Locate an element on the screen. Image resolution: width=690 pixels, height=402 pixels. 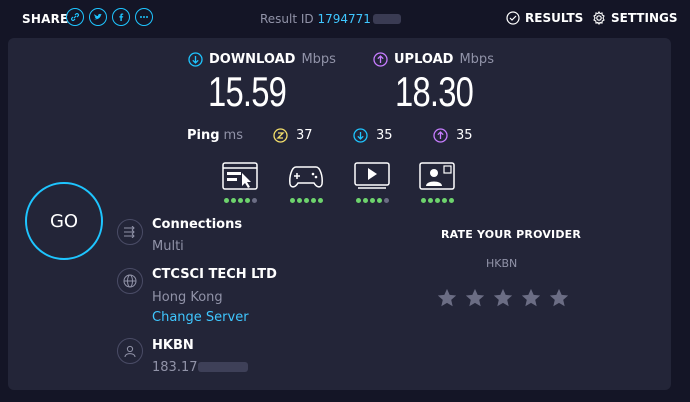
web-browsing-icon is located at coordinates (240, 176).